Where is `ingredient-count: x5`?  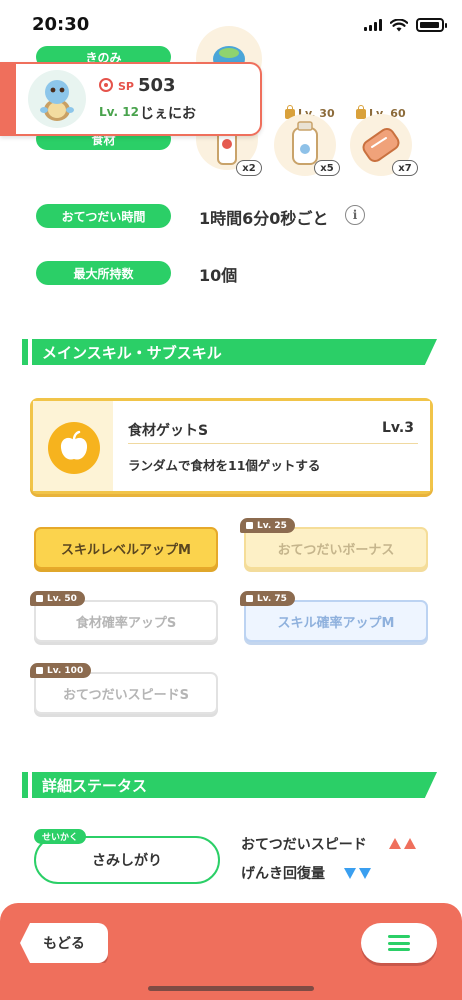
ingredient-count: x5 is located at coordinates (327, 168).